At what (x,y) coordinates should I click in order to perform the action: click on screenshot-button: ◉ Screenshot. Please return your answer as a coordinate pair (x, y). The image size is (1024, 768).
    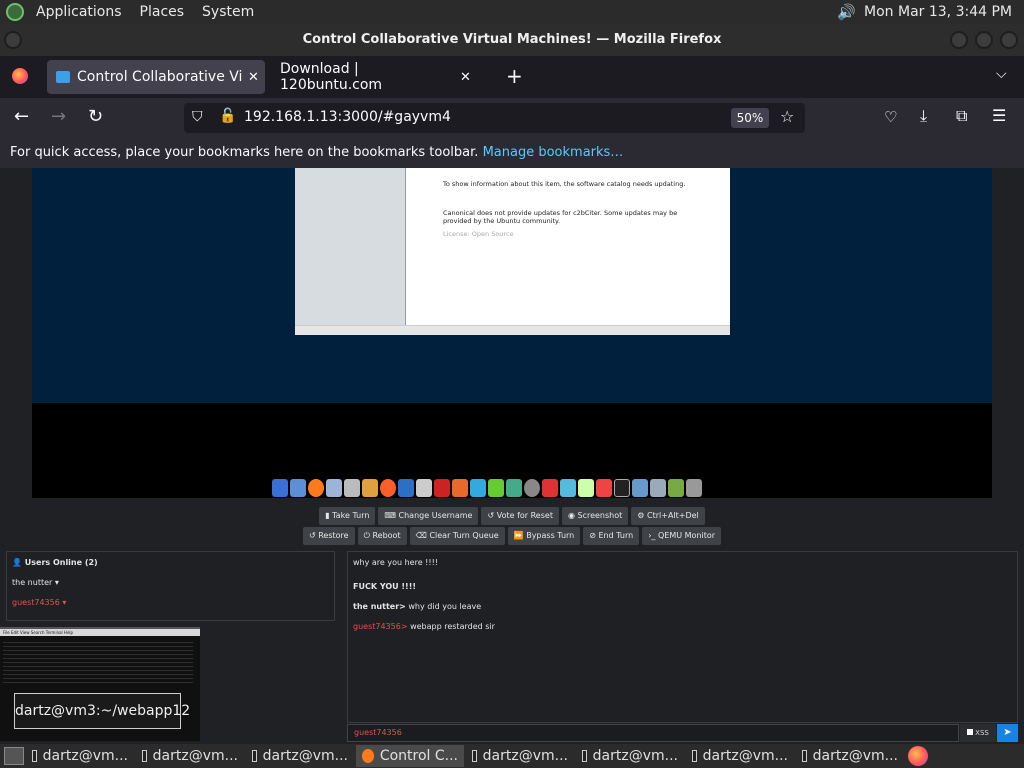
    Looking at the image, I should click on (595, 516).